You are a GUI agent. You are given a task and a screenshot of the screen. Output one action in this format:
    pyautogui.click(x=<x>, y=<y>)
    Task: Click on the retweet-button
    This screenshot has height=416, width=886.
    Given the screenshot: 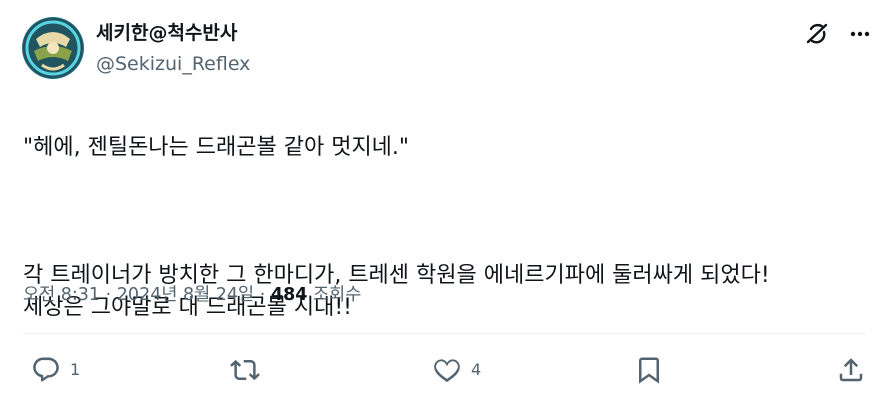 What is the action you would take?
    pyautogui.click(x=249, y=370)
    